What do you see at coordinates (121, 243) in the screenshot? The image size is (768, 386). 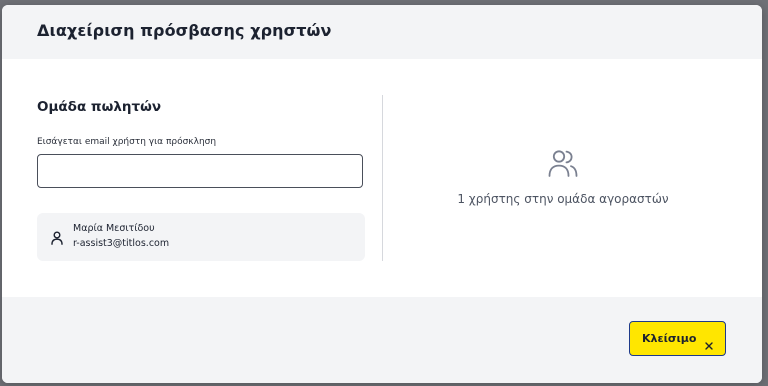 I see `member-email: r-assist3@titlos.com` at bounding box center [121, 243].